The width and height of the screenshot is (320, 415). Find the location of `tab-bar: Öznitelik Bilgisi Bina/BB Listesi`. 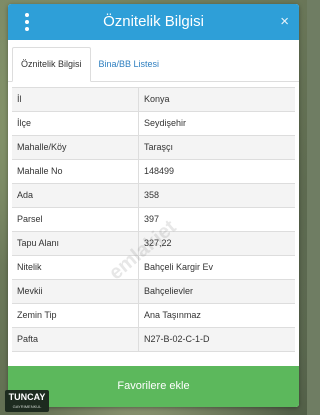

tab-bar: Öznitelik Bilgisi Bina/BB Listesi is located at coordinates (153, 64).